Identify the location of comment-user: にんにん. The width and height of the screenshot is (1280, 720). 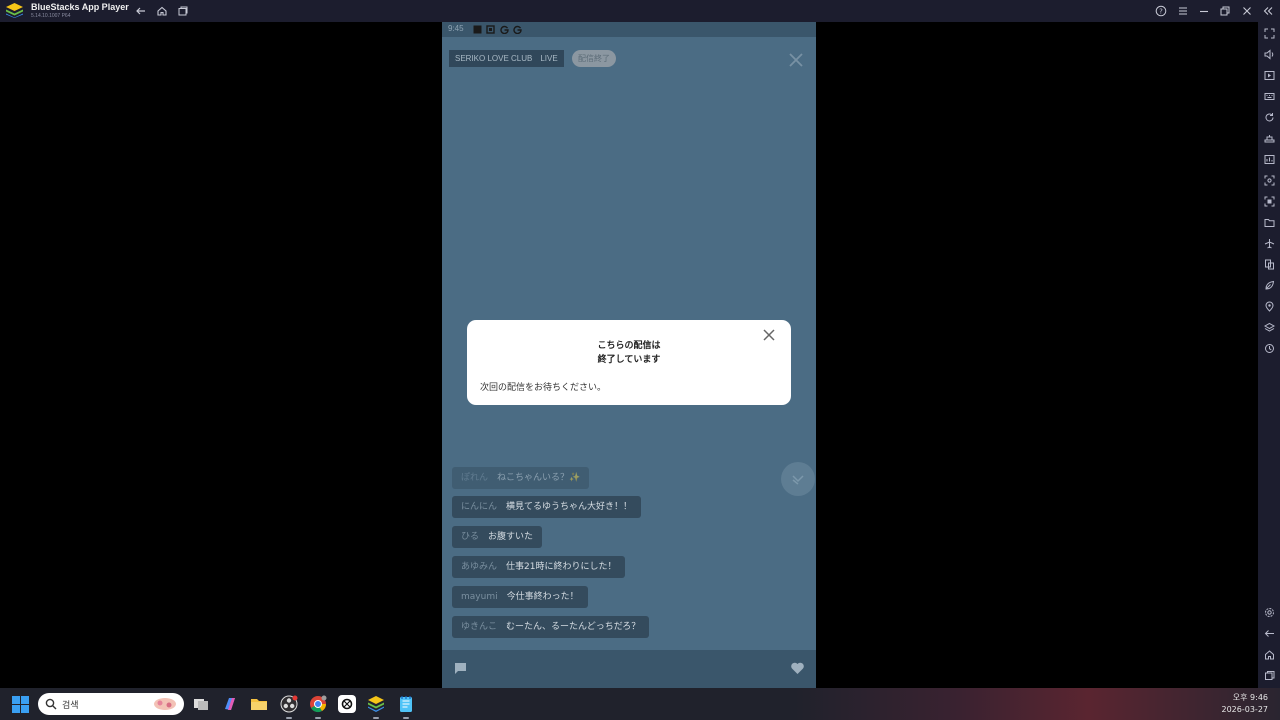
(479, 507).